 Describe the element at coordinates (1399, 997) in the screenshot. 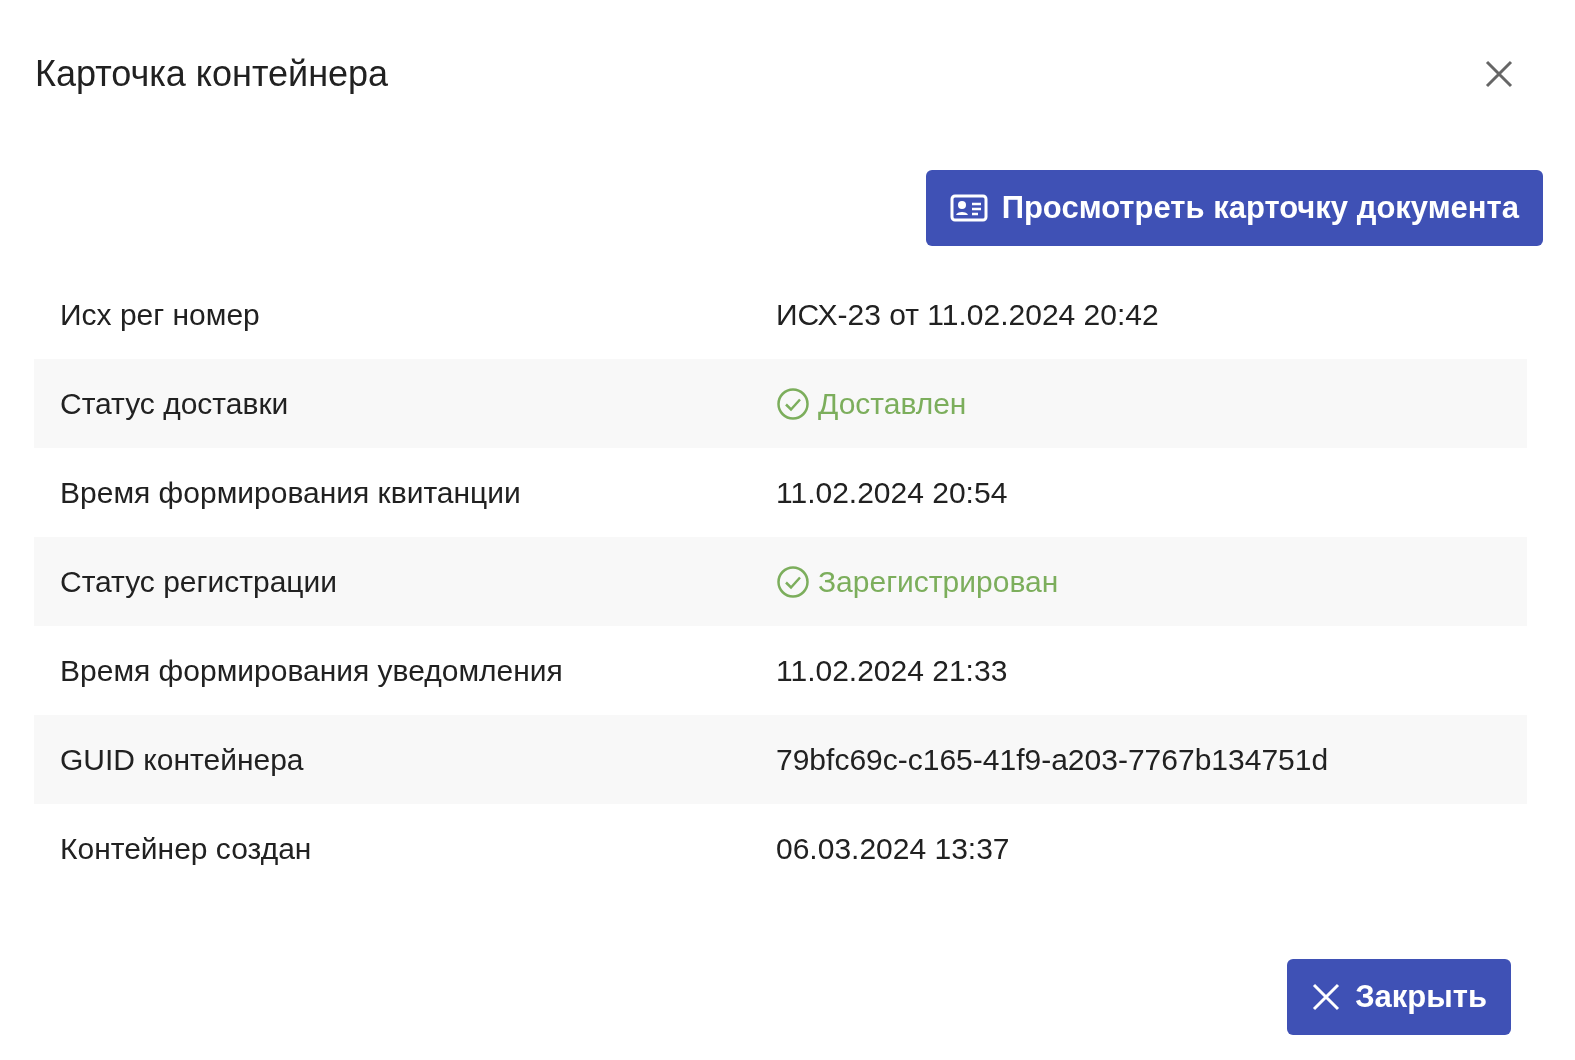

I see `close-button: Закрыть` at that location.